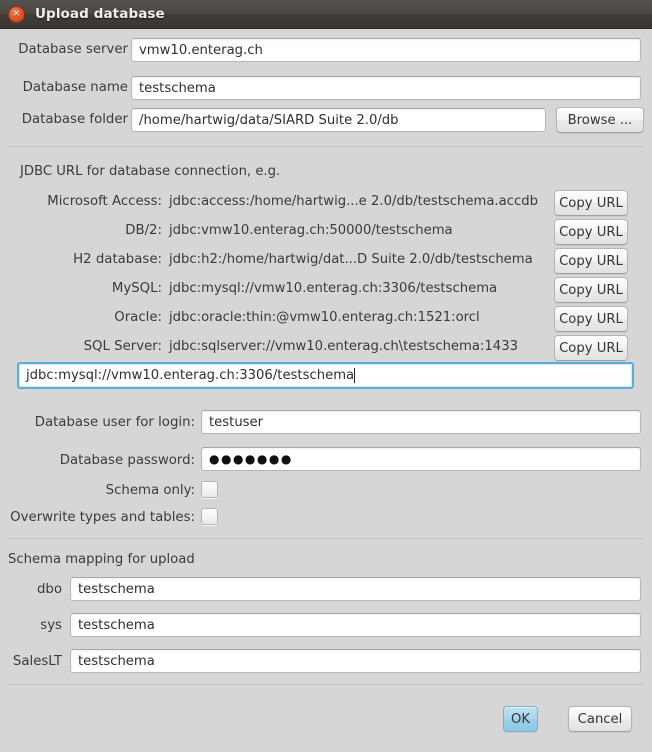 The width and height of the screenshot is (652, 752). What do you see at coordinates (591, 232) in the screenshot?
I see `copy-url-button-db2: Copy URL` at bounding box center [591, 232].